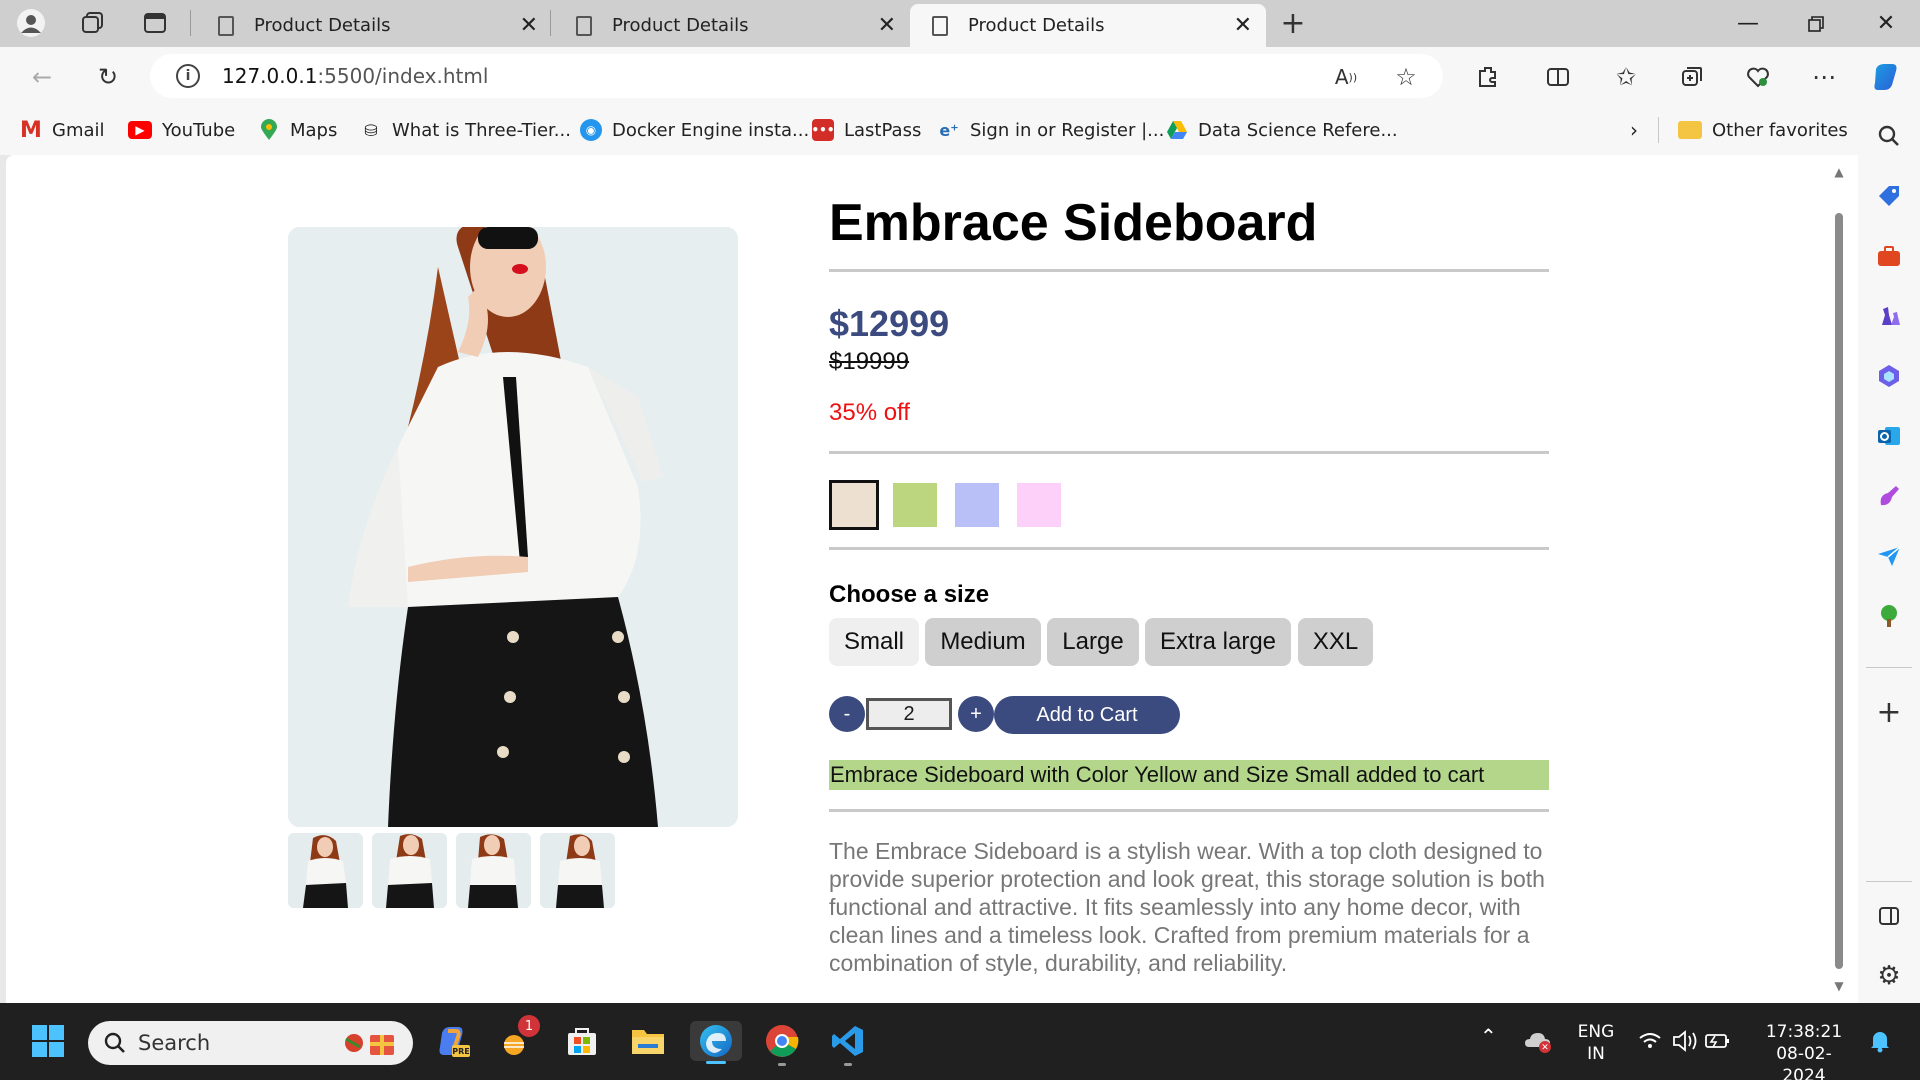 This screenshot has height=1080, width=1920. I want to click on other-favorites: Other favorites, so click(1763, 130).